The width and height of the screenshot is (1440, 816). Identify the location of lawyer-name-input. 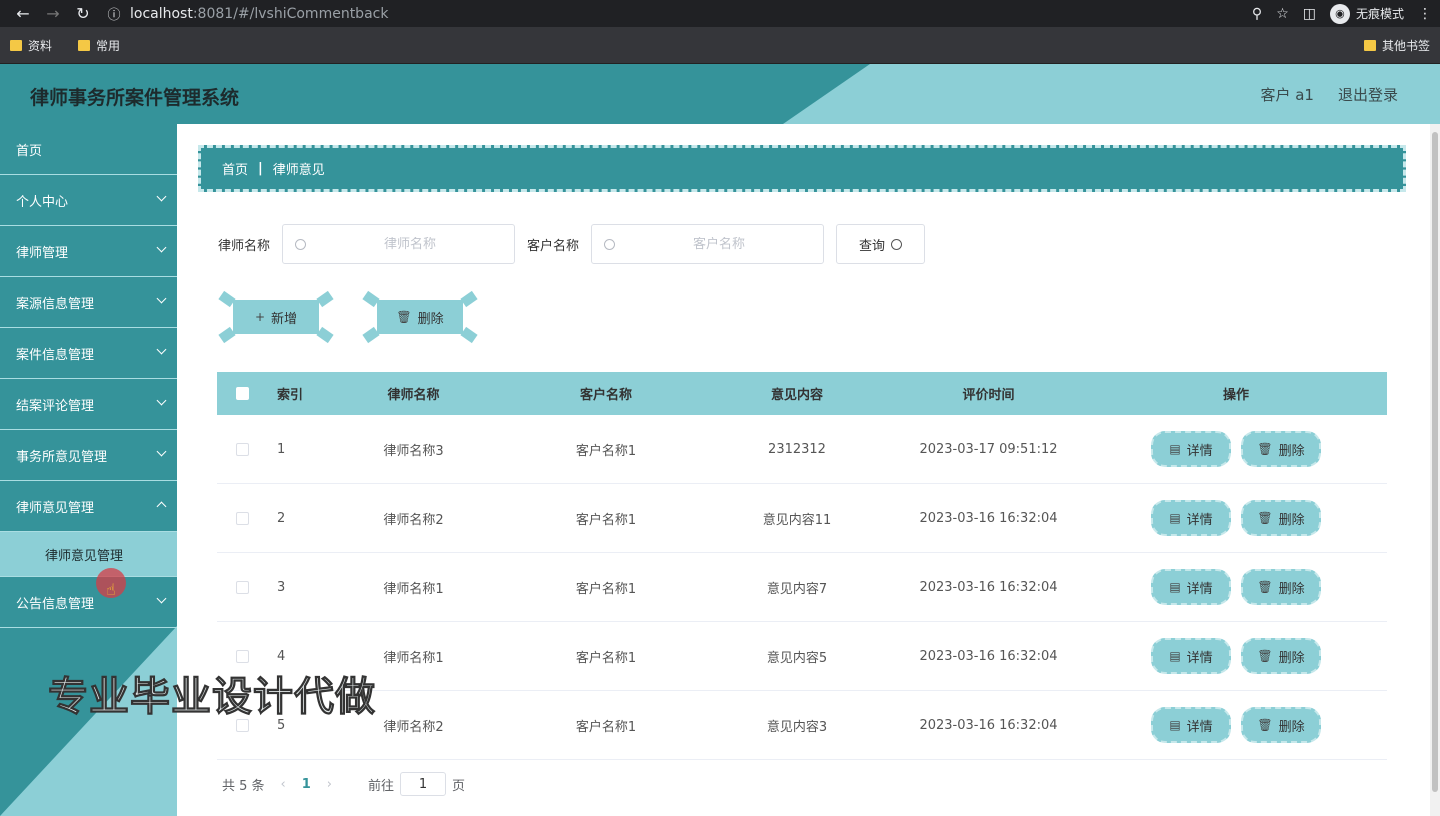
(410, 244).